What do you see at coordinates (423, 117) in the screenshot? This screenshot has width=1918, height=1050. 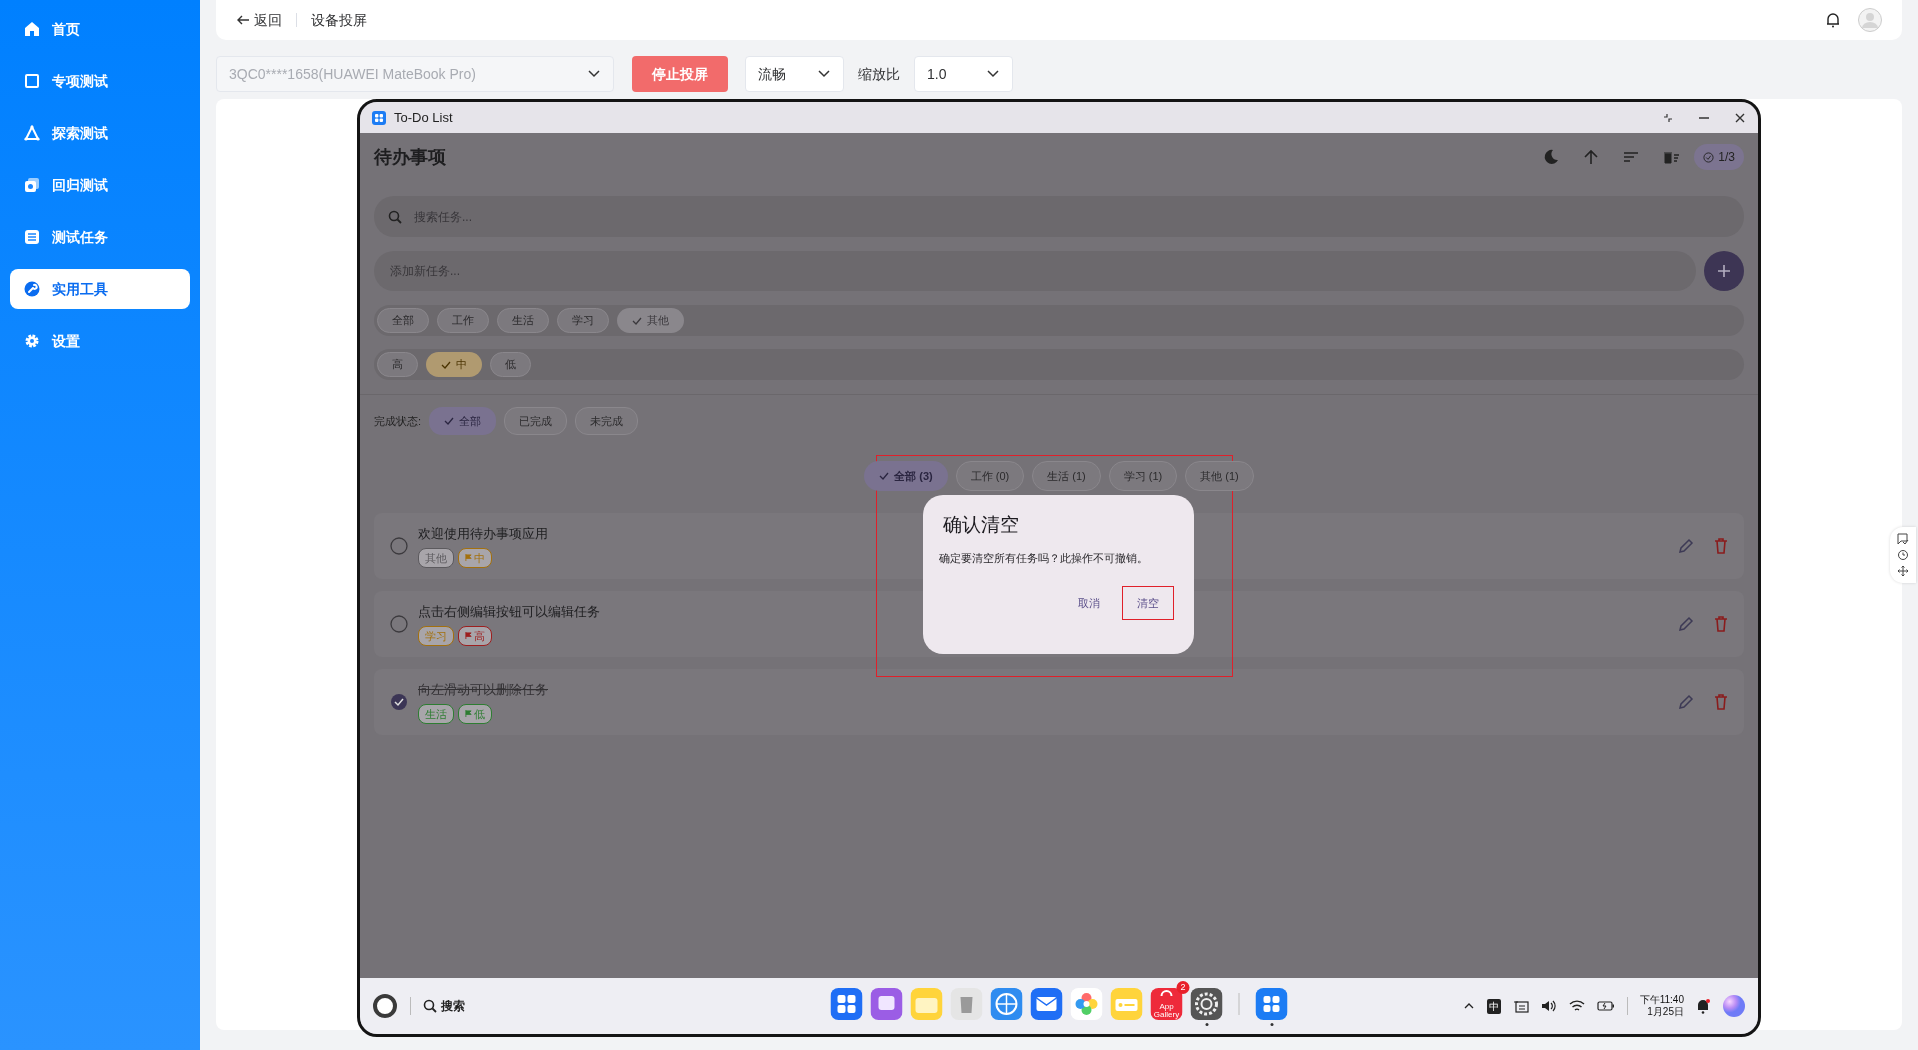 I see `window-title: To-Do List` at bounding box center [423, 117].